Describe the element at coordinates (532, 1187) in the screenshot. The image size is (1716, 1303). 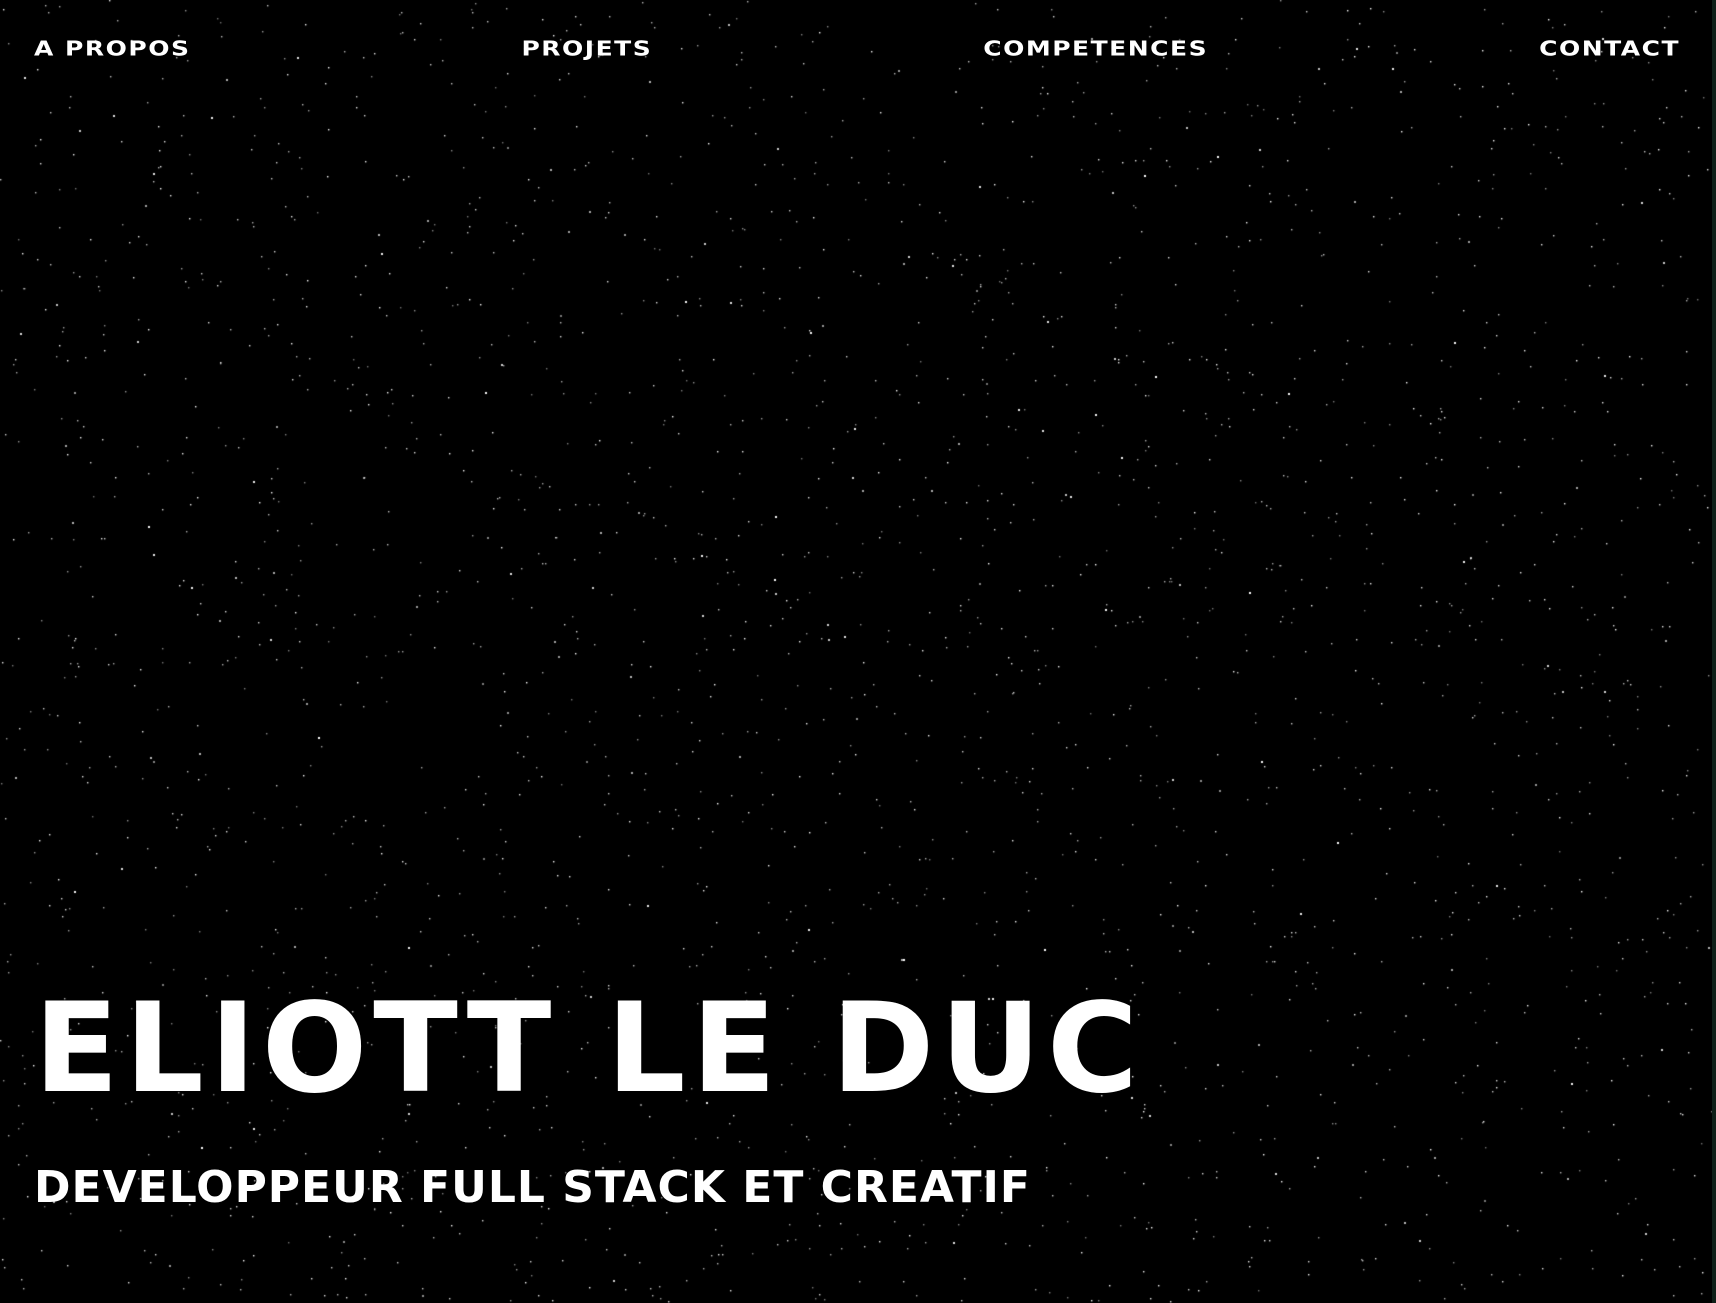
I see `hero-tagline: DEVELOPPEUR FULL STACK ET CREATIF` at that location.